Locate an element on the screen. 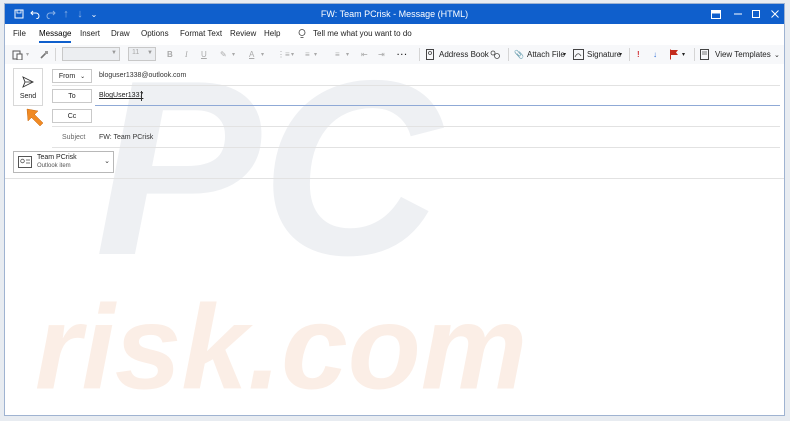  maximize-icon is located at coordinates (756, 14).